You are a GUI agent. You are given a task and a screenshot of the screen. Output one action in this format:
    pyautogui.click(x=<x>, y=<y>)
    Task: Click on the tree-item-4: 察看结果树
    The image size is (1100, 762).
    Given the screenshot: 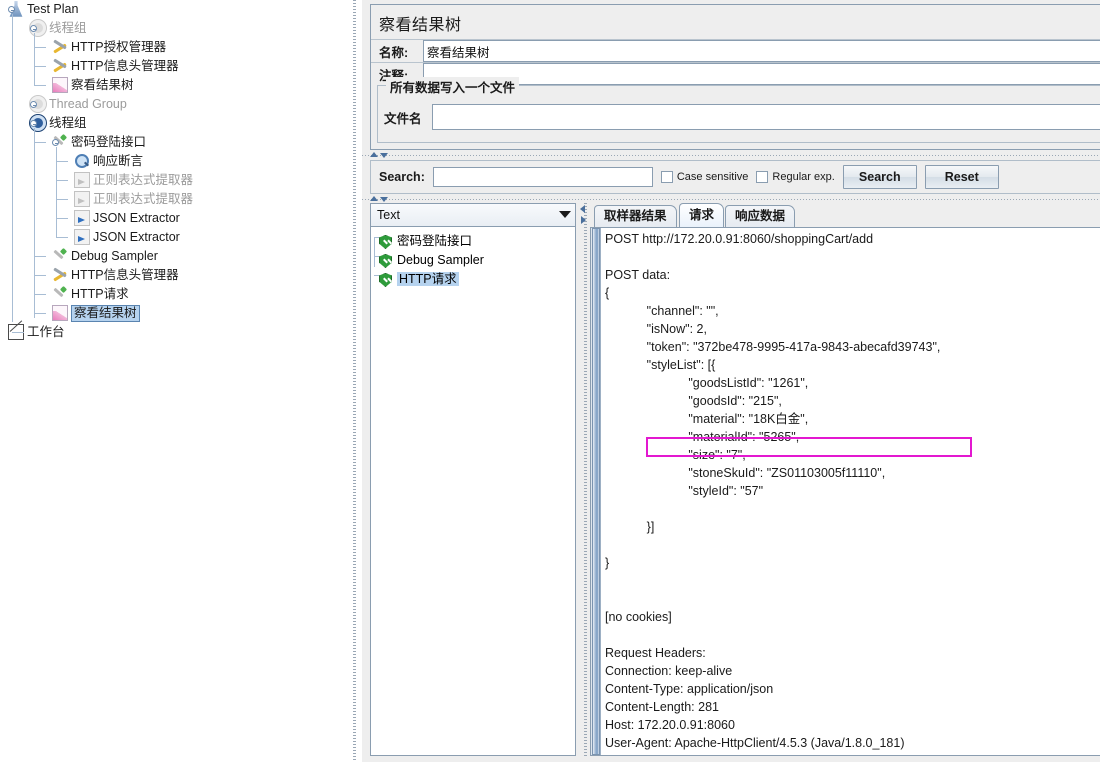 What is the action you would take?
    pyautogui.click(x=174, y=85)
    